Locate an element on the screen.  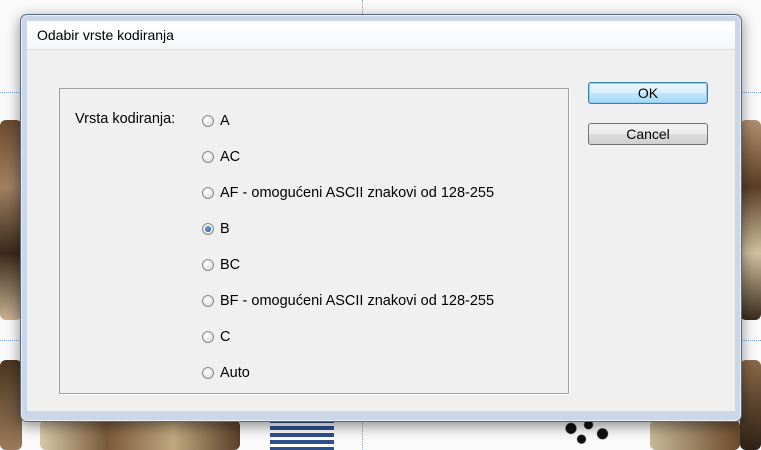
encoding-option-label: Auto is located at coordinates (235, 373).